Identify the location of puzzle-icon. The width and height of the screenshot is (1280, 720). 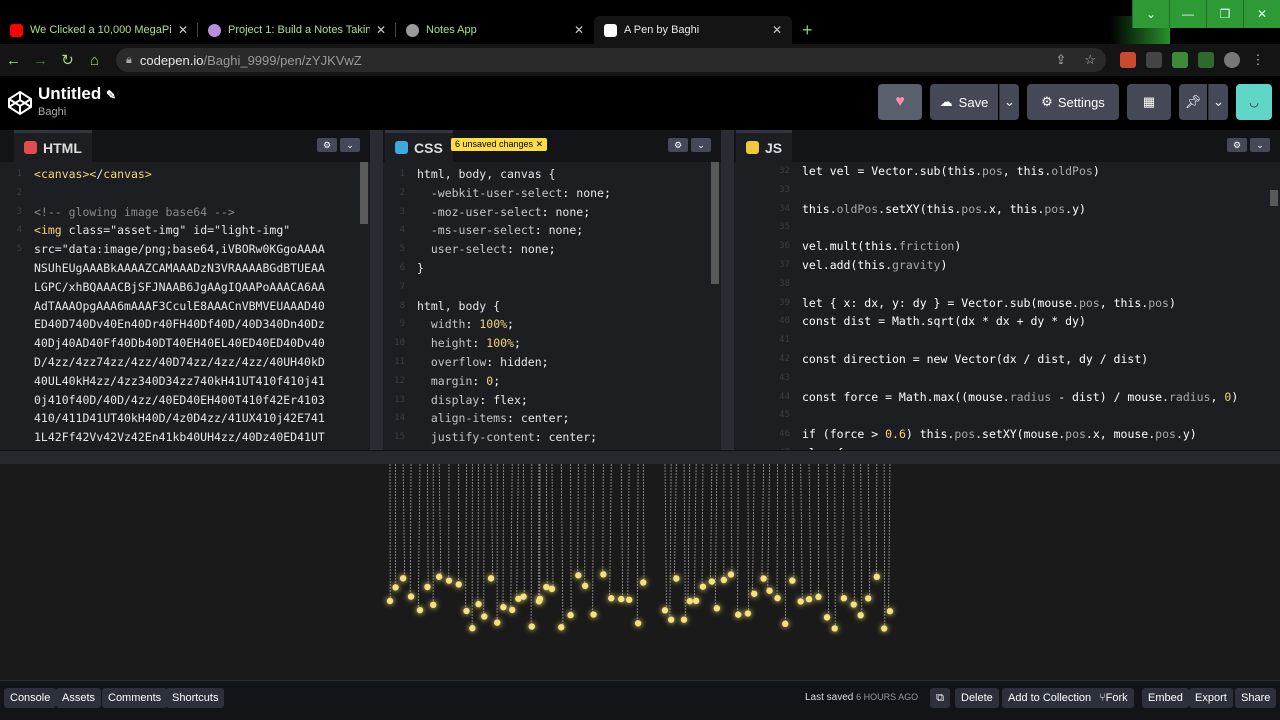
(1180, 60).